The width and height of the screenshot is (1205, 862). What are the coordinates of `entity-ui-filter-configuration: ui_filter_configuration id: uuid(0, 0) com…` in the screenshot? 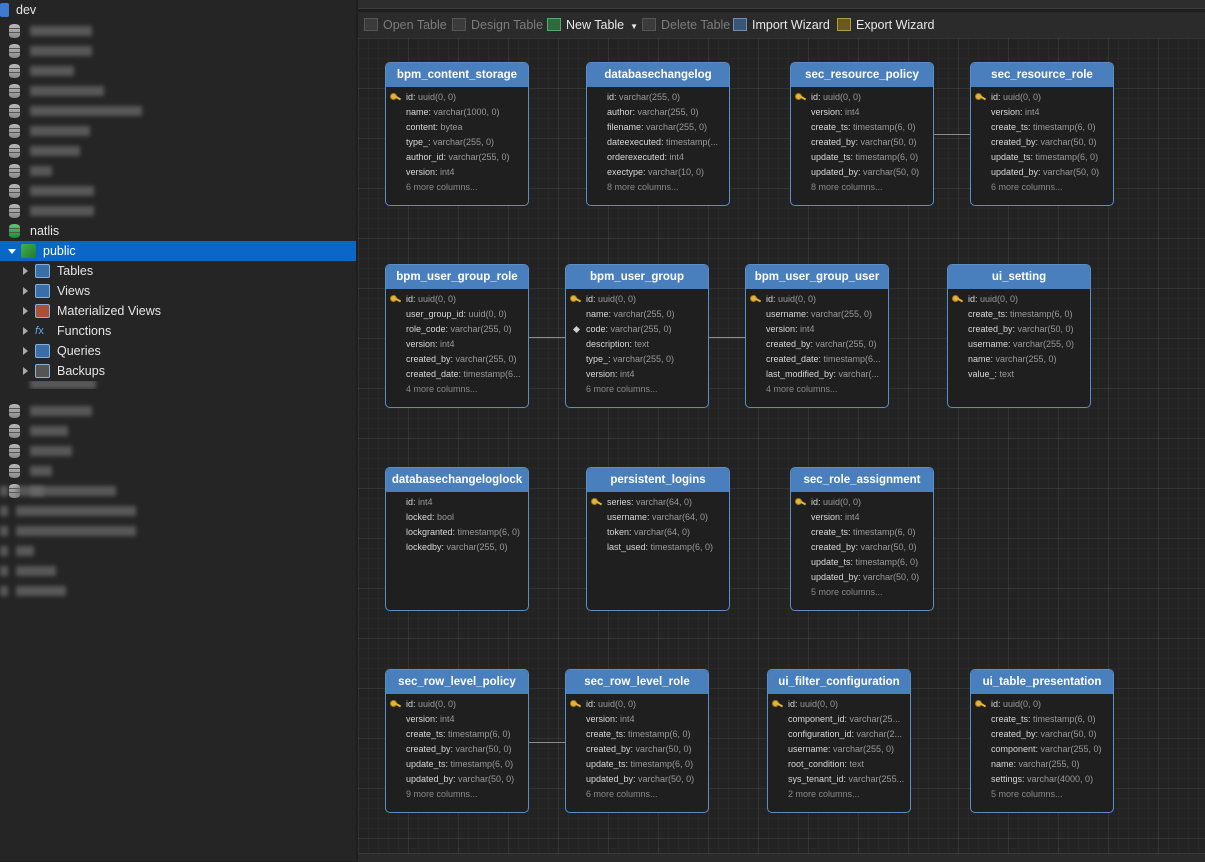 It's located at (839, 741).